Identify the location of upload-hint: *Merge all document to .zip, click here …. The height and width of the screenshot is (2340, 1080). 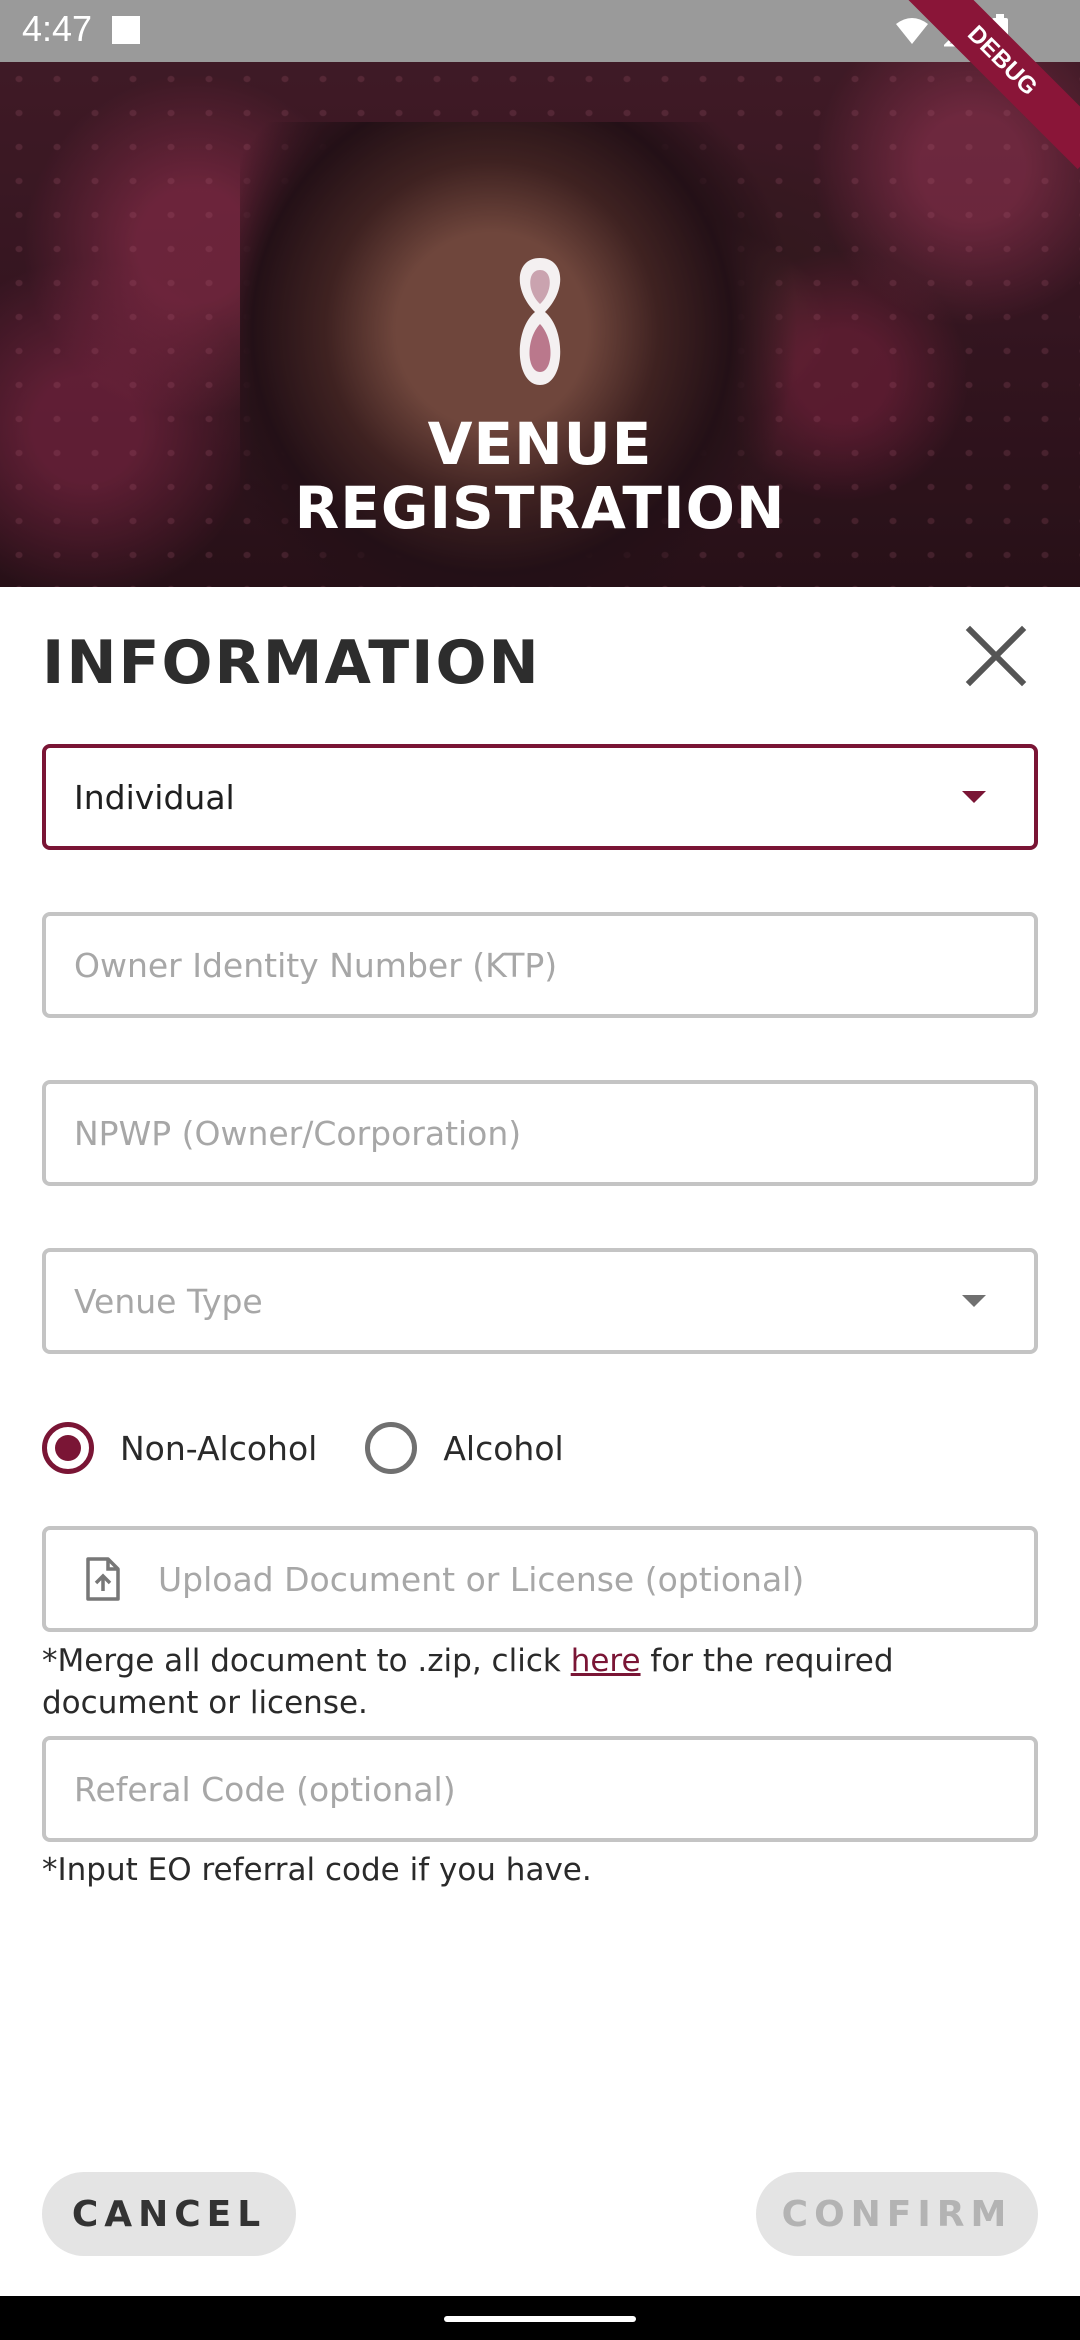
(542, 1682).